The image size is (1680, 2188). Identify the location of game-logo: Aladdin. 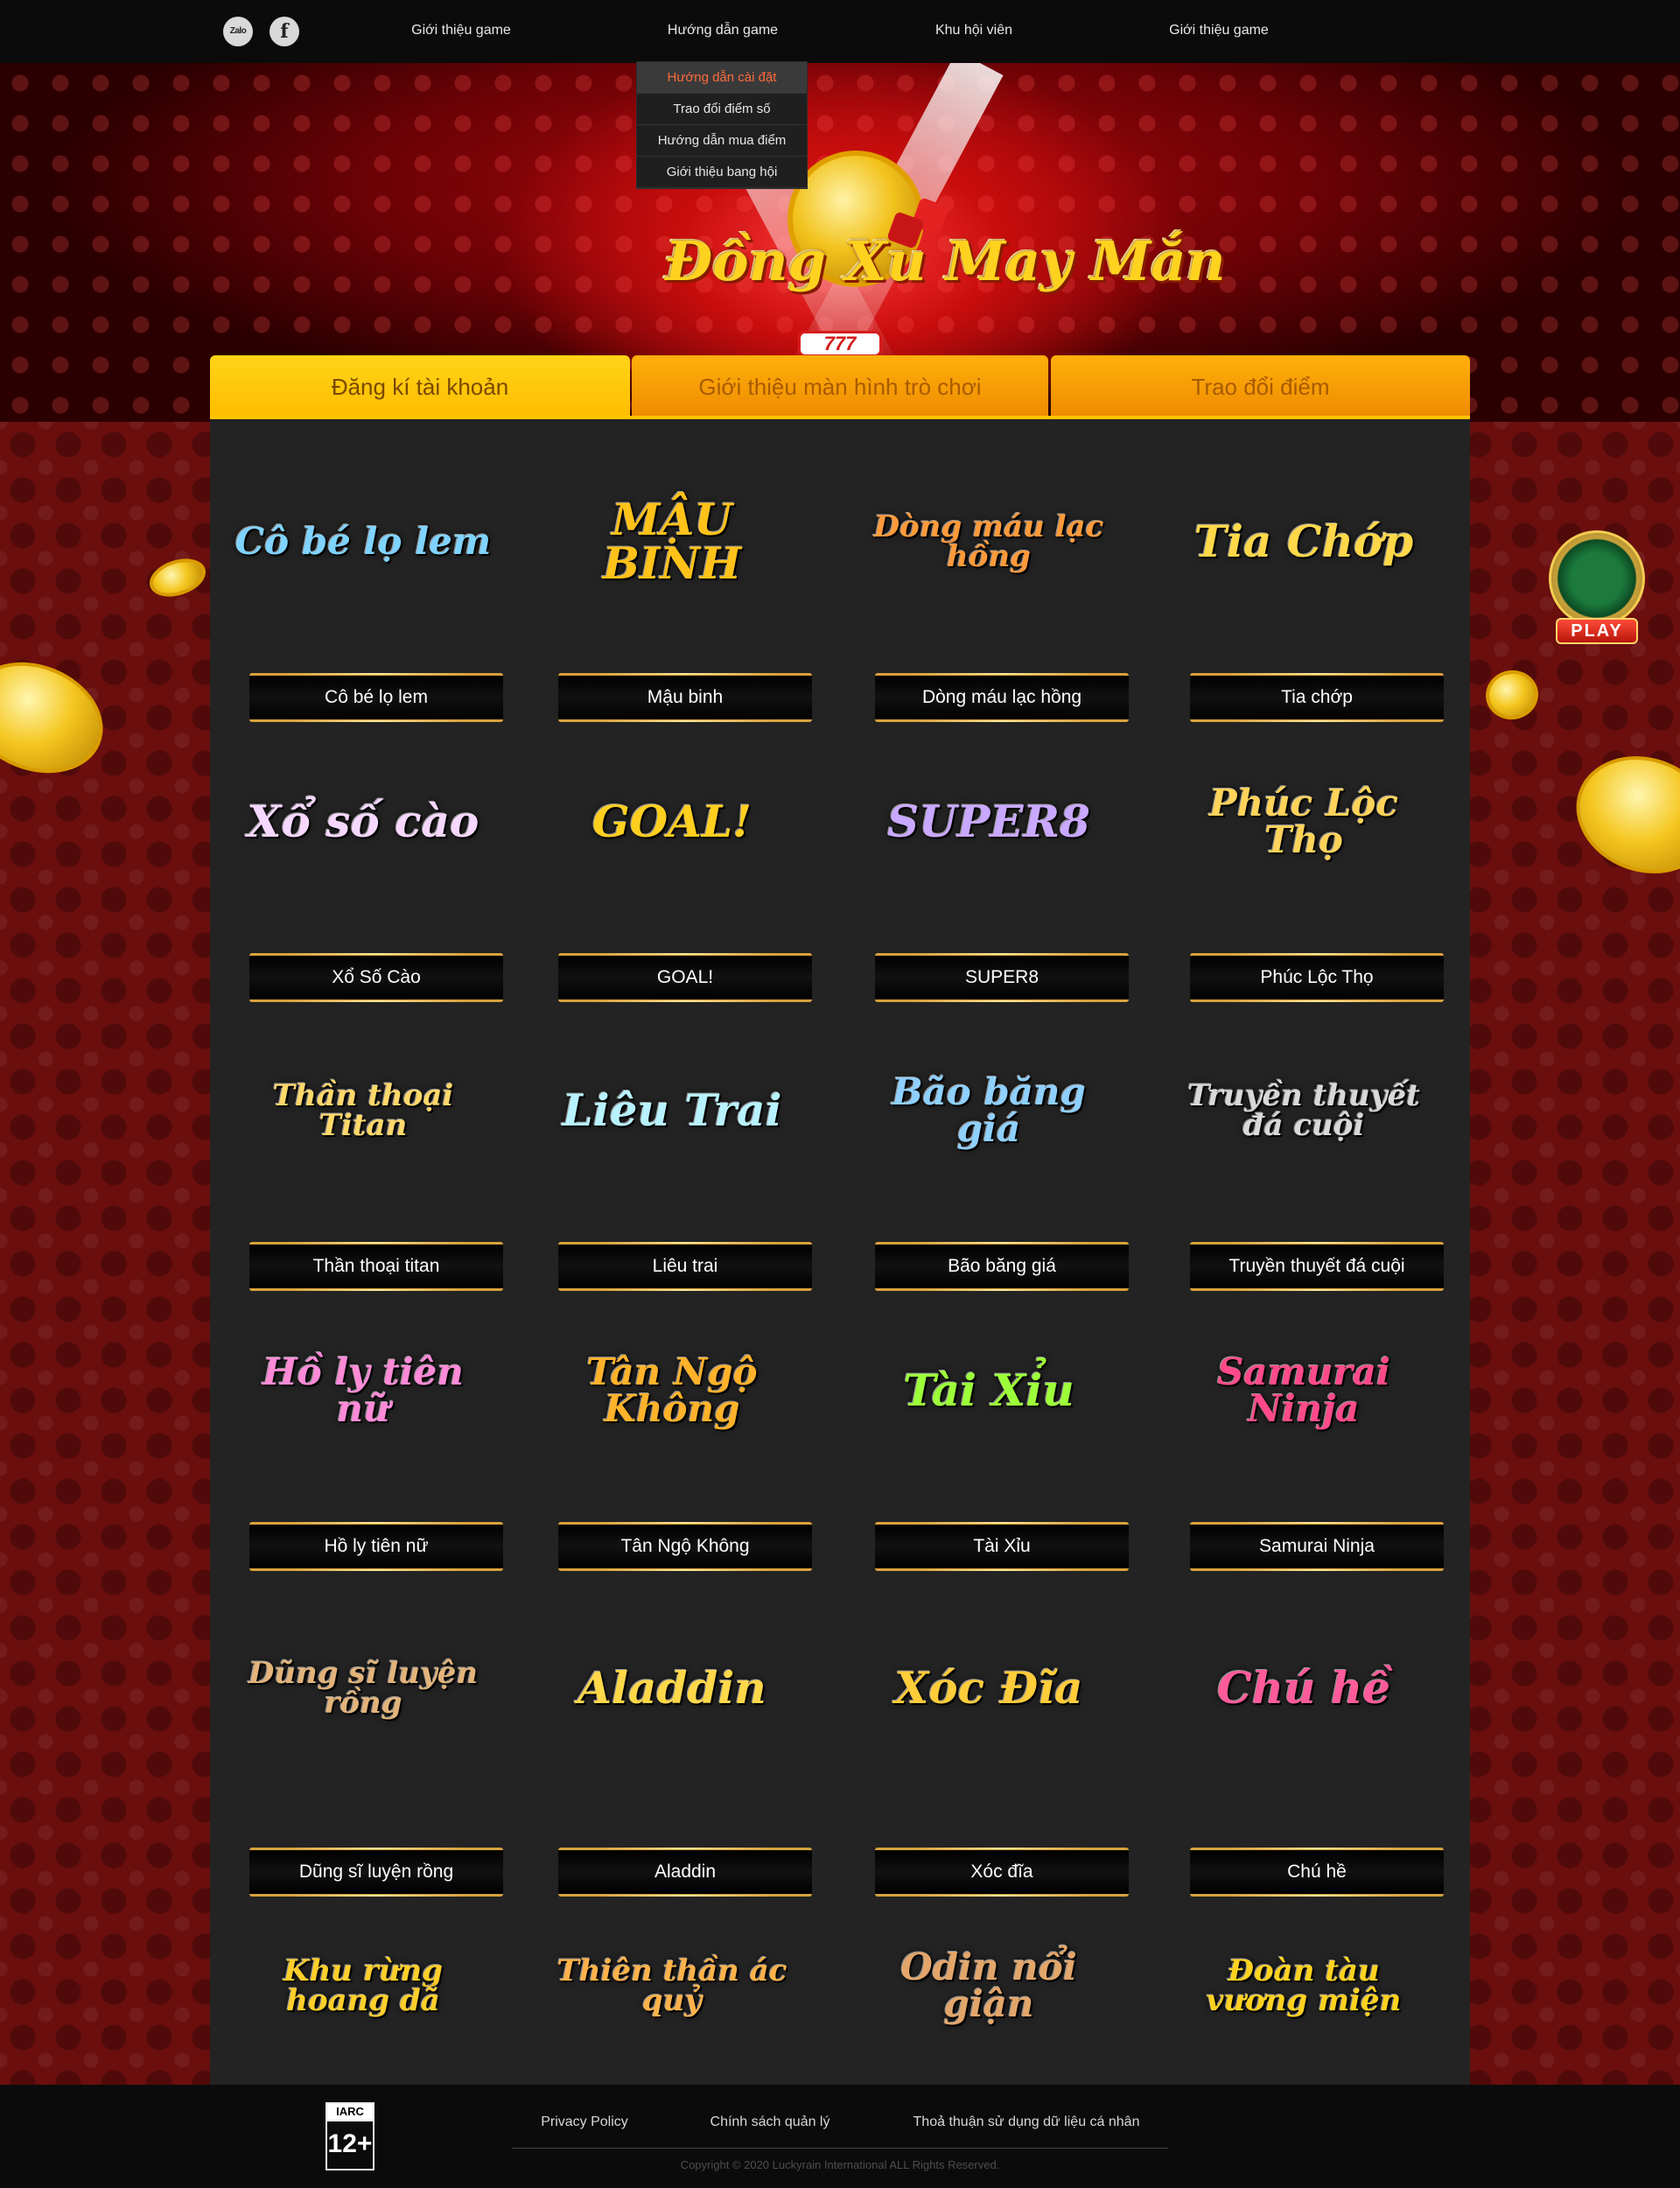
(672, 1688).